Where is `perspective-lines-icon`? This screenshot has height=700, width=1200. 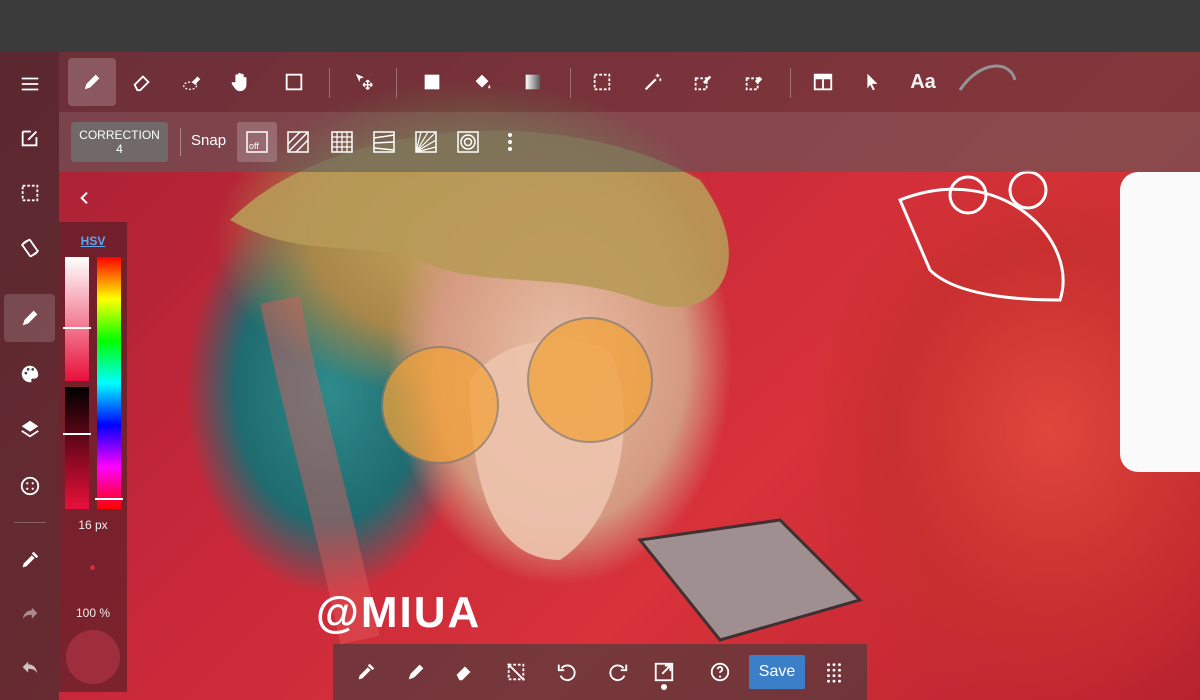 perspective-lines-icon is located at coordinates (384, 142).